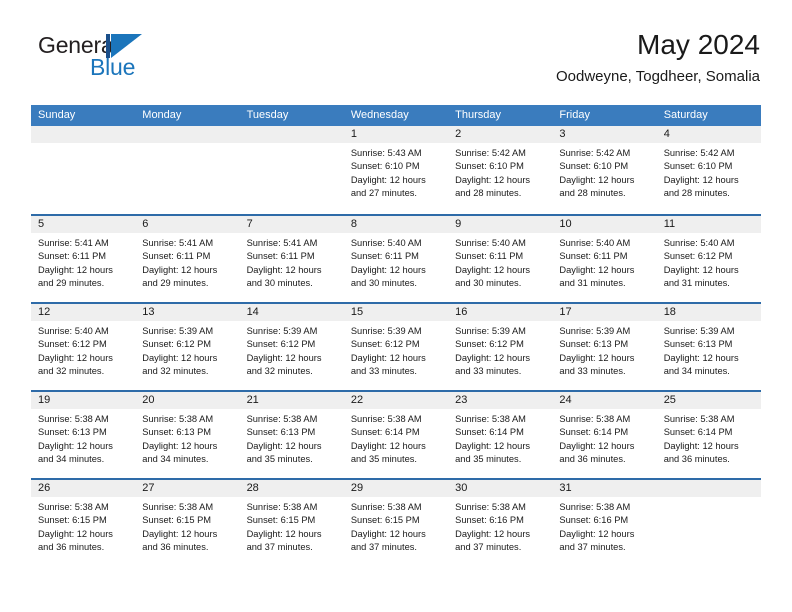 The image size is (792, 612). What do you see at coordinates (708, 400) in the screenshot?
I see `day-number: 25` at bounding box center [708, 400].